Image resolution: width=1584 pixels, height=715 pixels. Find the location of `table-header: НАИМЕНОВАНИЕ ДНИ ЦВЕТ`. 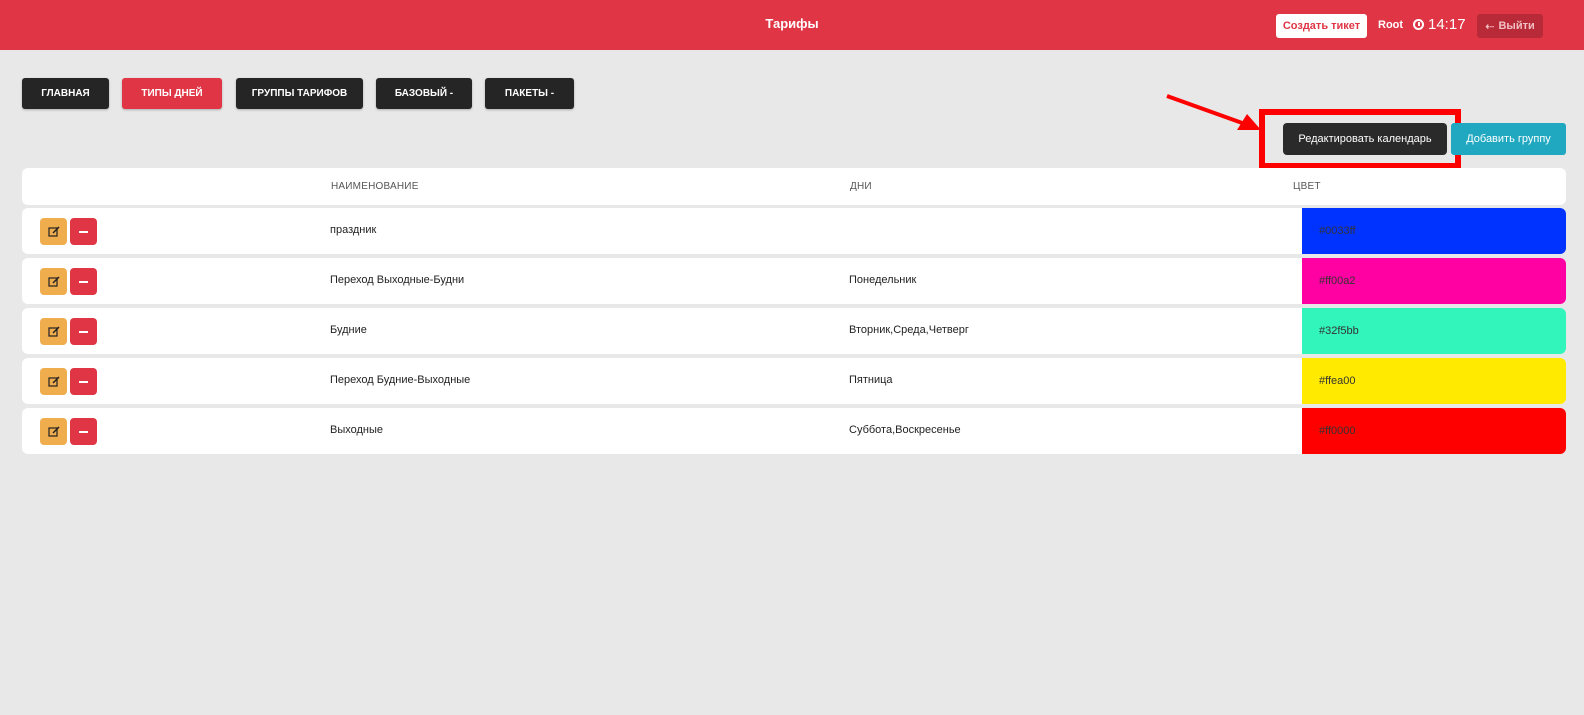

table-header: НАИМЕНОВАНИЕ ДНИ ЦВЕТ is located at coordinates (794, 186).